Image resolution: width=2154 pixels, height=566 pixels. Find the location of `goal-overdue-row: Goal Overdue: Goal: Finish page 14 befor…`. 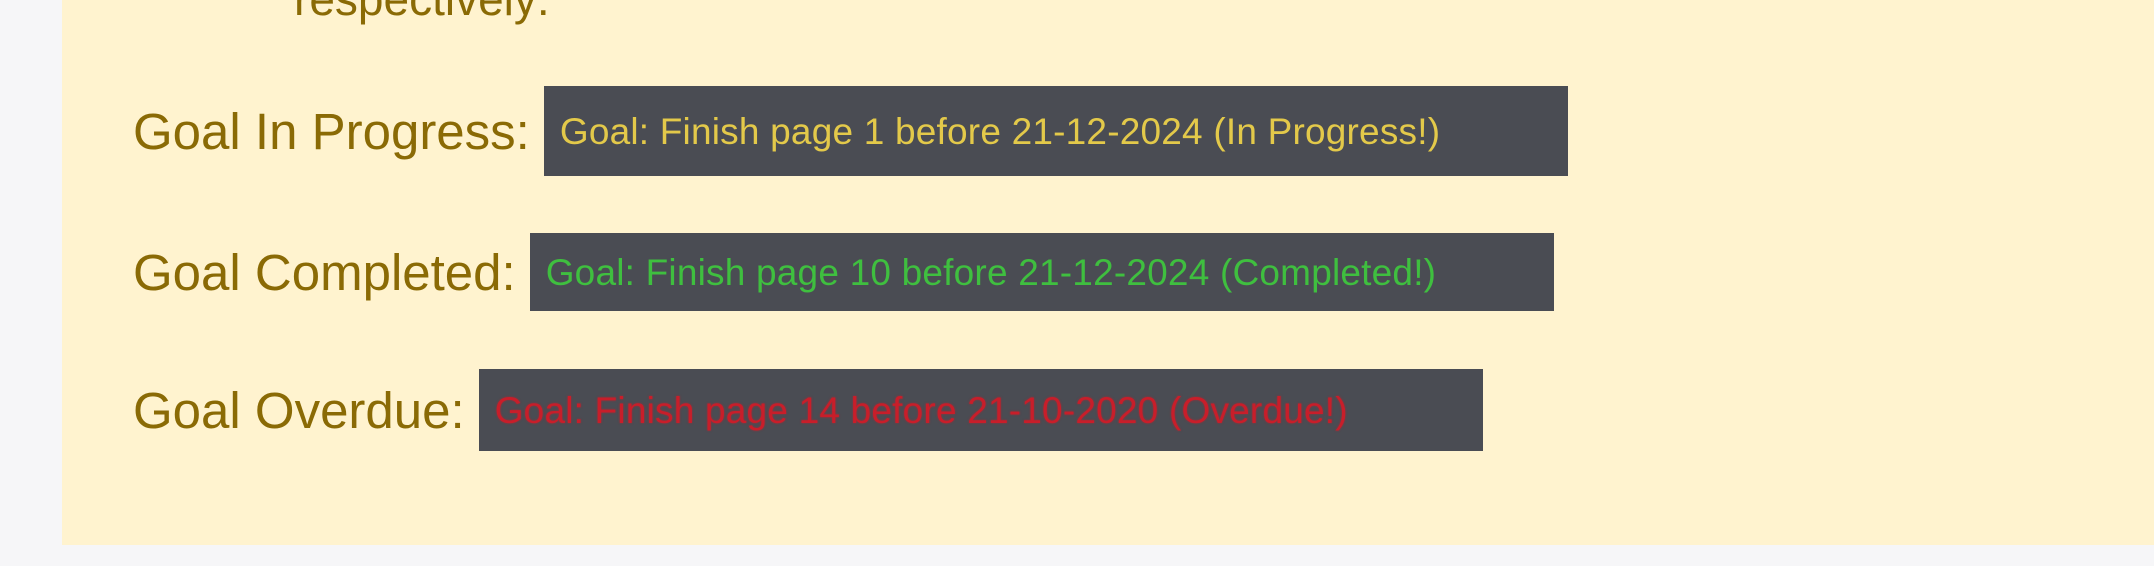

goal-overdue-row: Goal Overdue: Goal: Finish page 14 befor… is located at coordinates (808, 410).